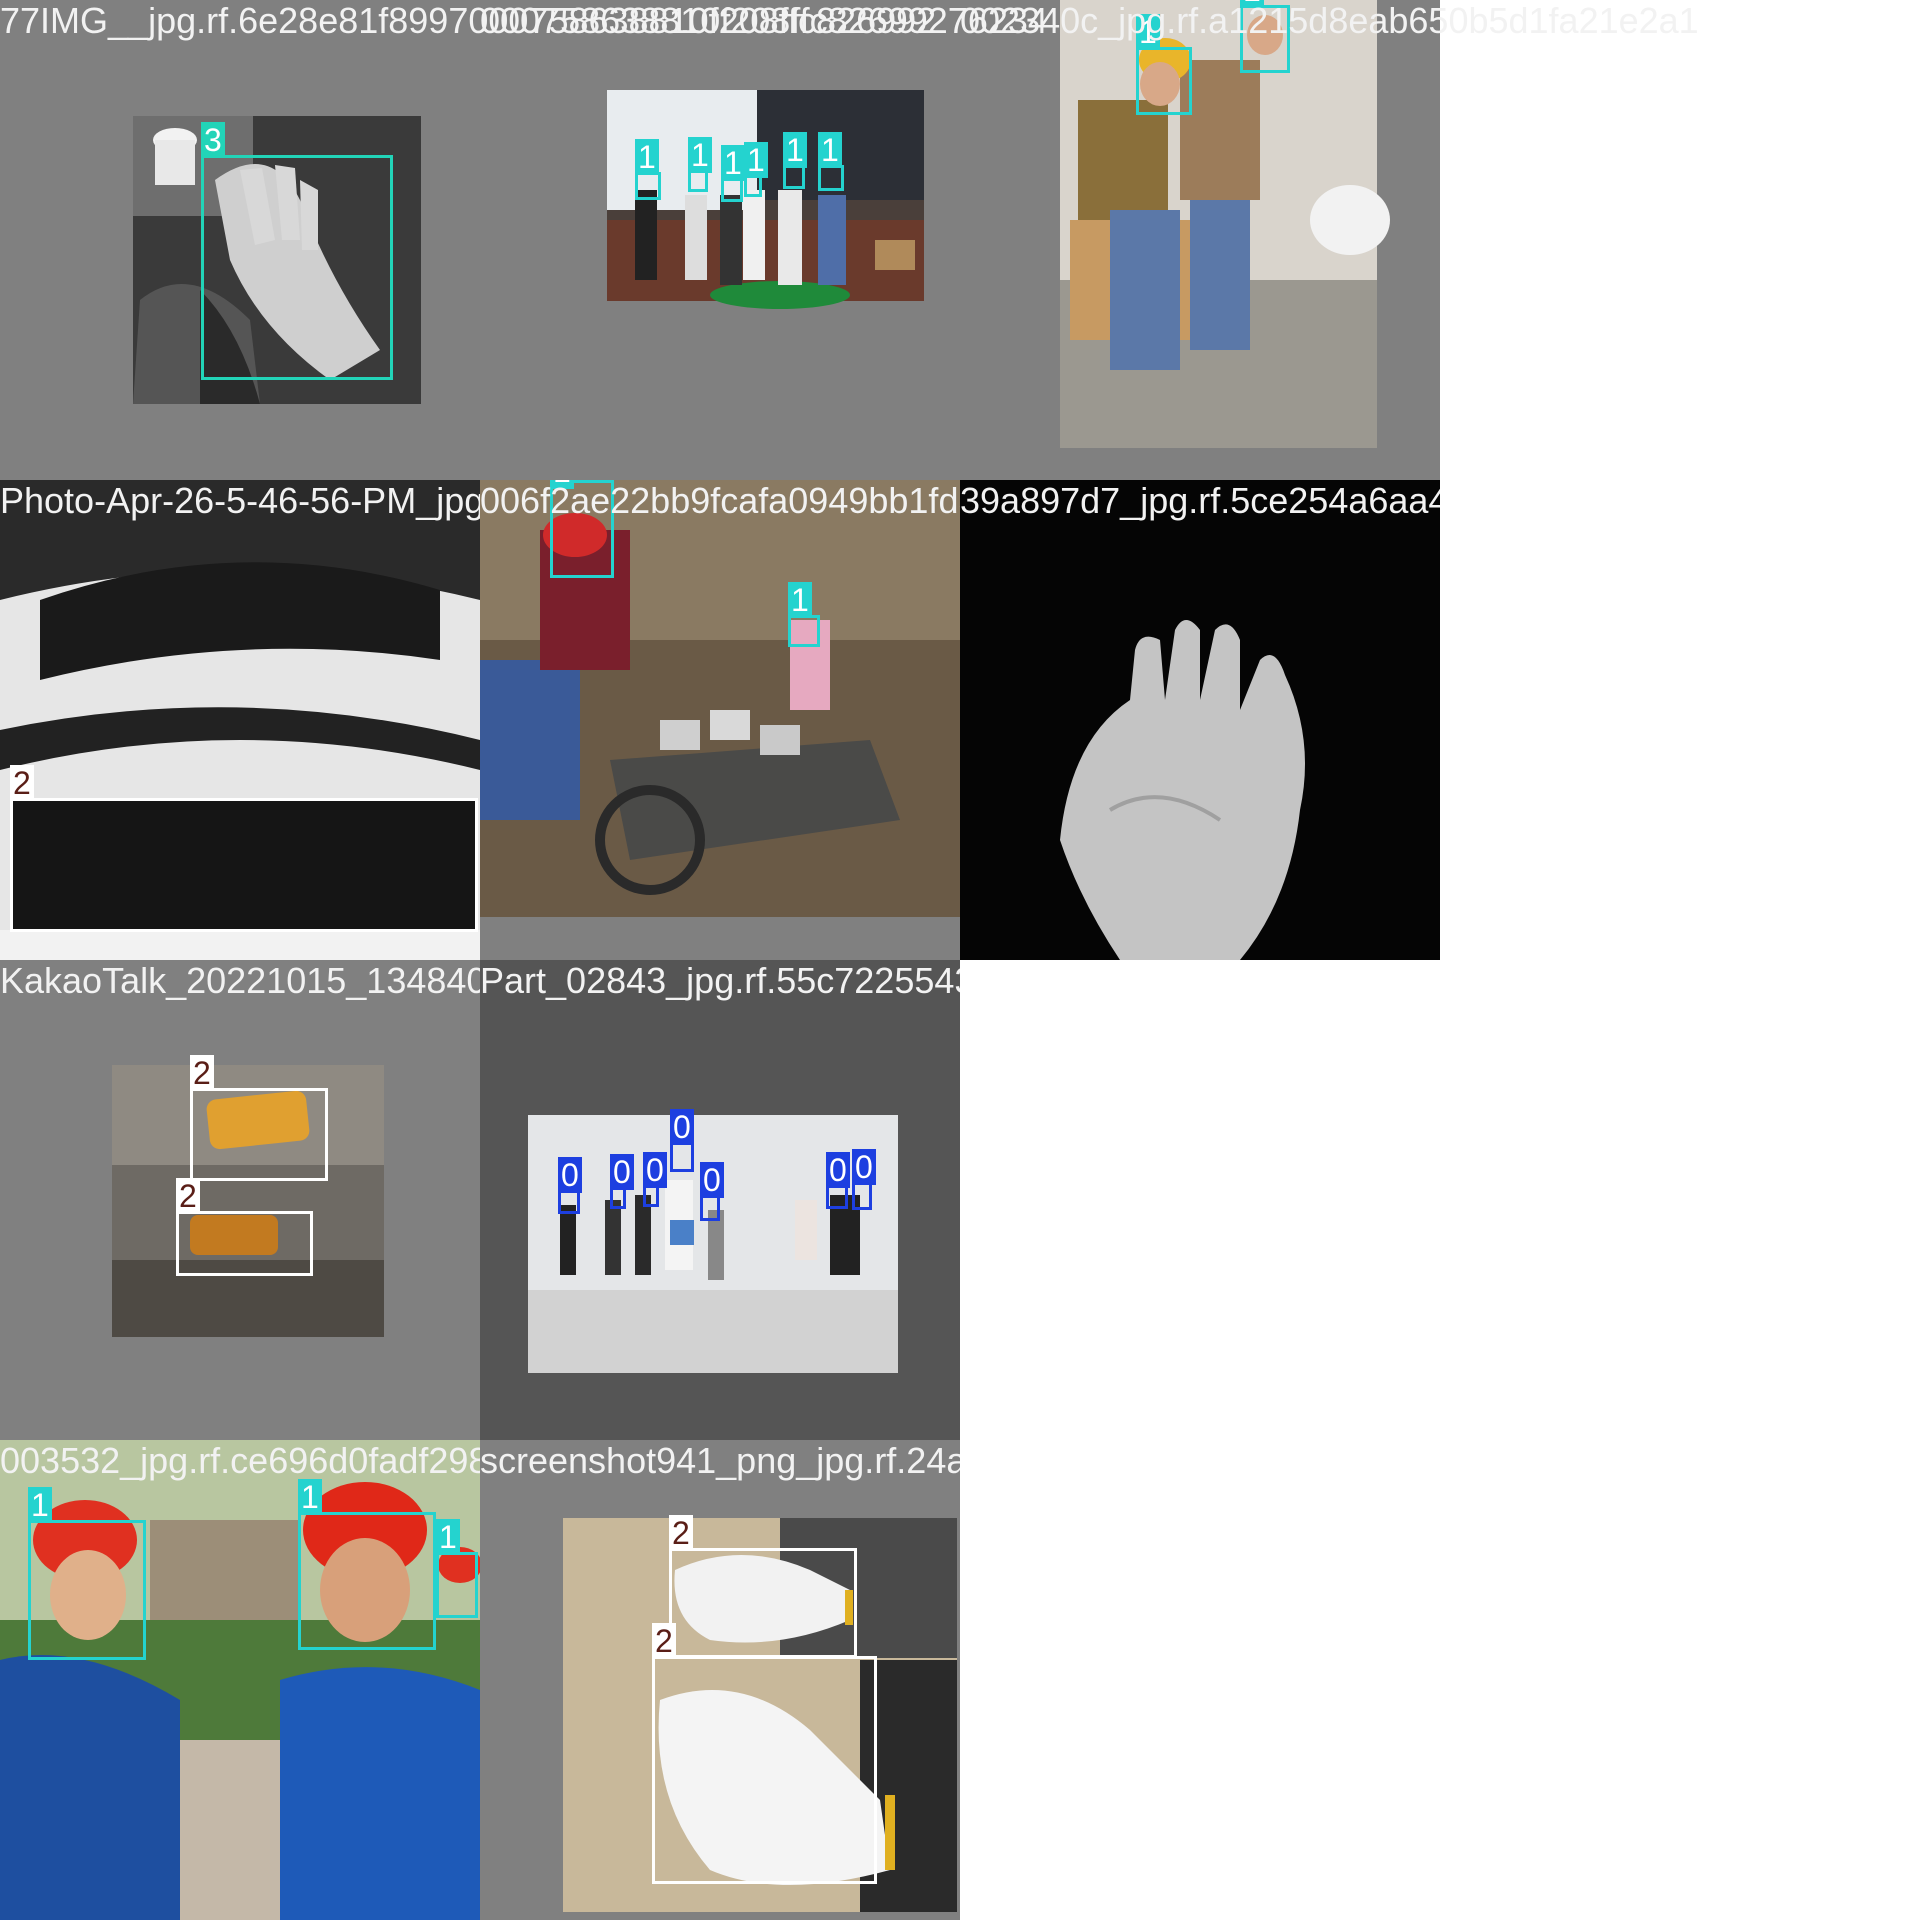  I want to click on tile-photo-wood, so click(248, 1201).